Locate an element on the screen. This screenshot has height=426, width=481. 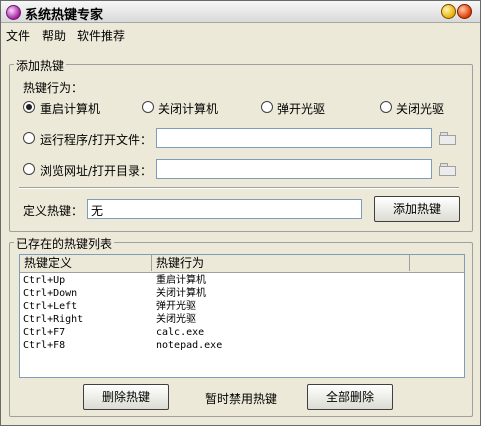
row-action: 关闭计算机 is located at coordinates (181, 293).